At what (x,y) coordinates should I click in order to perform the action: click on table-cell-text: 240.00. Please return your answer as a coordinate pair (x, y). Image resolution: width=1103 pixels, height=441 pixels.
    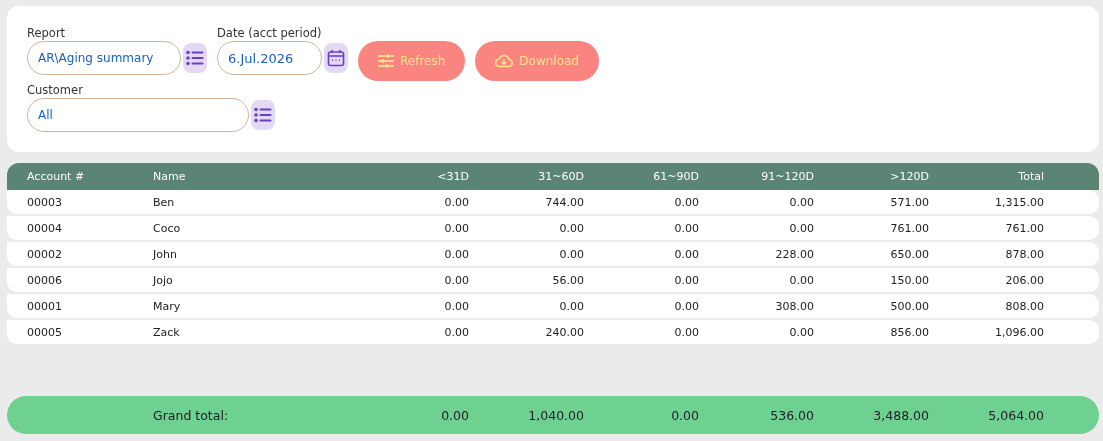
    Looking at the image, I should click on (564, 332).